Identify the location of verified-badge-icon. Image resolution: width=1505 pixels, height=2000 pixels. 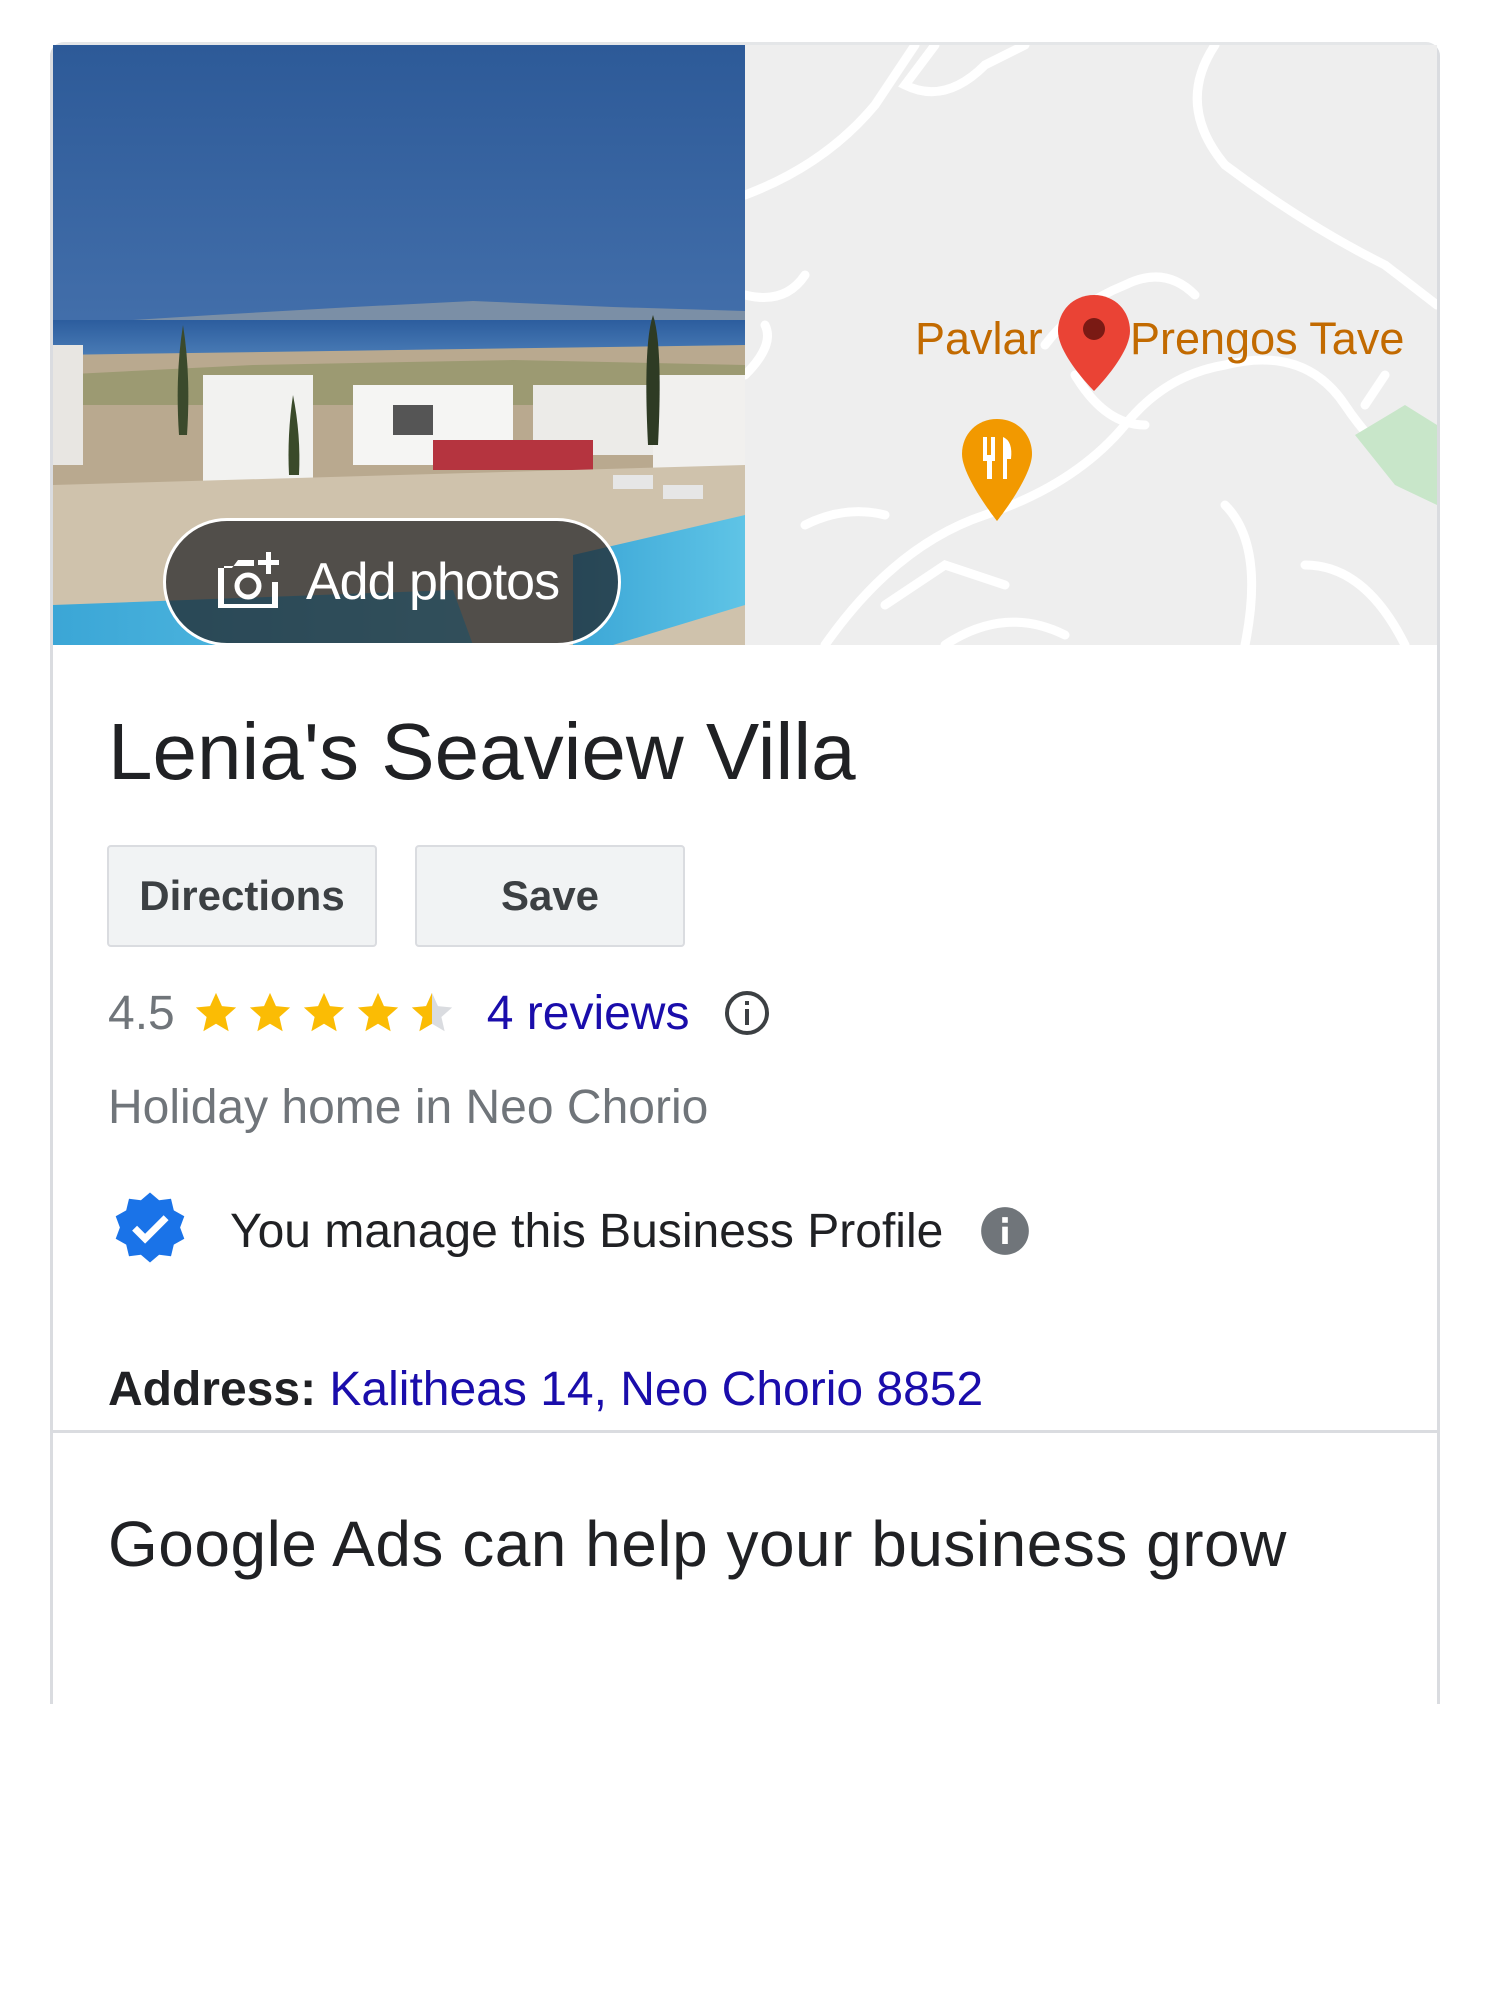
(150, 1227).